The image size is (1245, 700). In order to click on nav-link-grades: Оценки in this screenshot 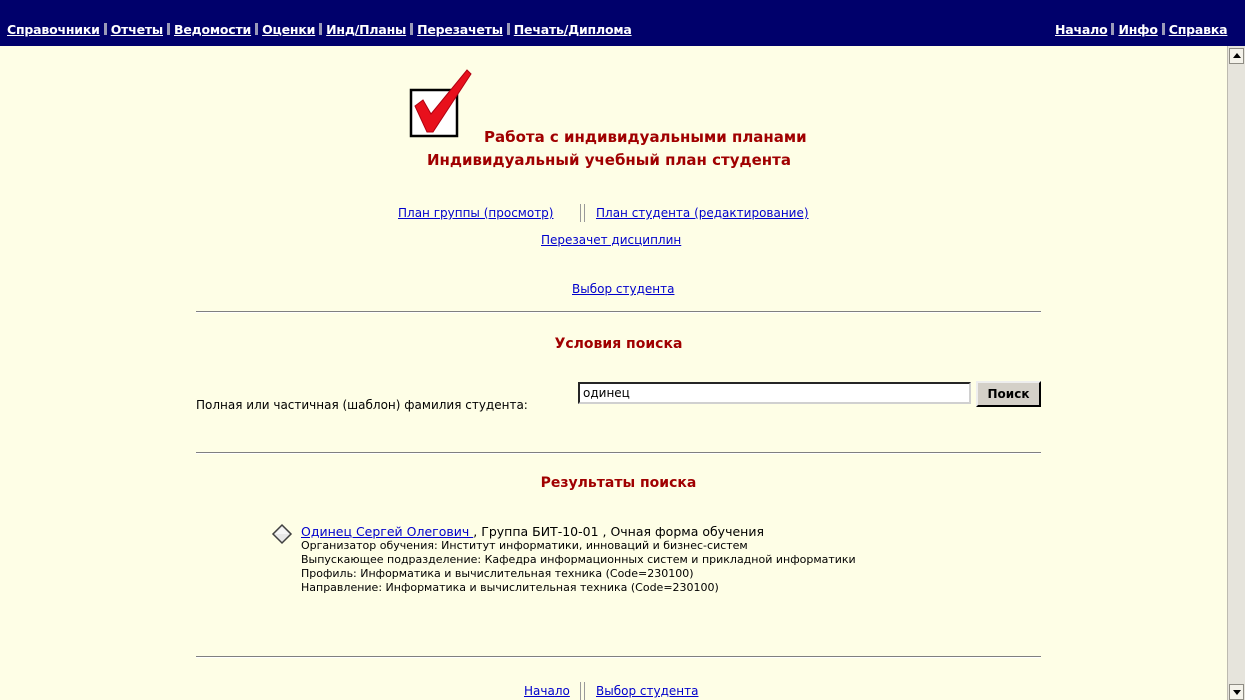, I will do `click(288, 29)`.